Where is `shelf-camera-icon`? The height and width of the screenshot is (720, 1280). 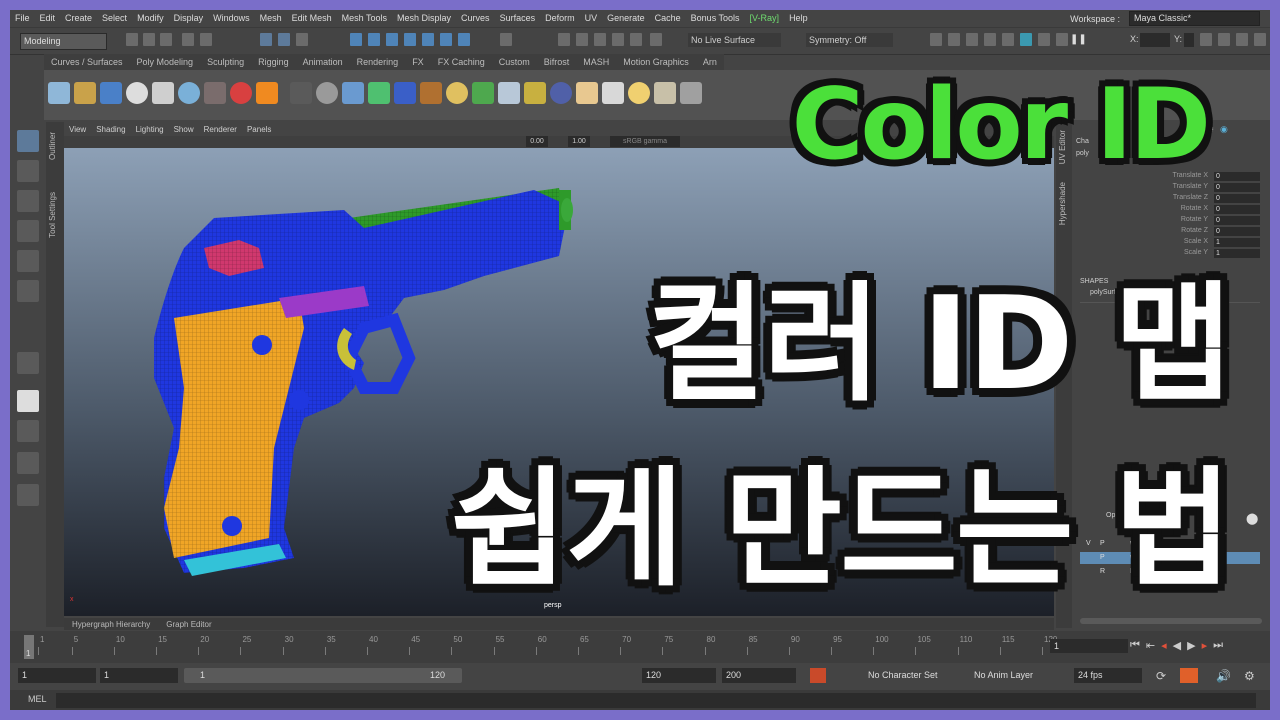 shelf-camera-icon is located at coordinates (215, 93).